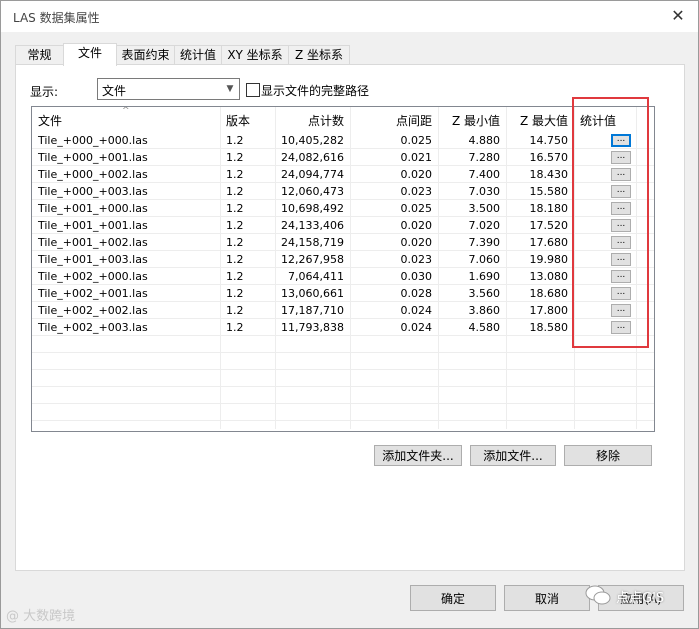 This screenshot has height=629, width=699. What do you see at coordinates (549, 276) in the screenshot?
I see `cell-z-max: 13.080` at bounding box center [549, 276].